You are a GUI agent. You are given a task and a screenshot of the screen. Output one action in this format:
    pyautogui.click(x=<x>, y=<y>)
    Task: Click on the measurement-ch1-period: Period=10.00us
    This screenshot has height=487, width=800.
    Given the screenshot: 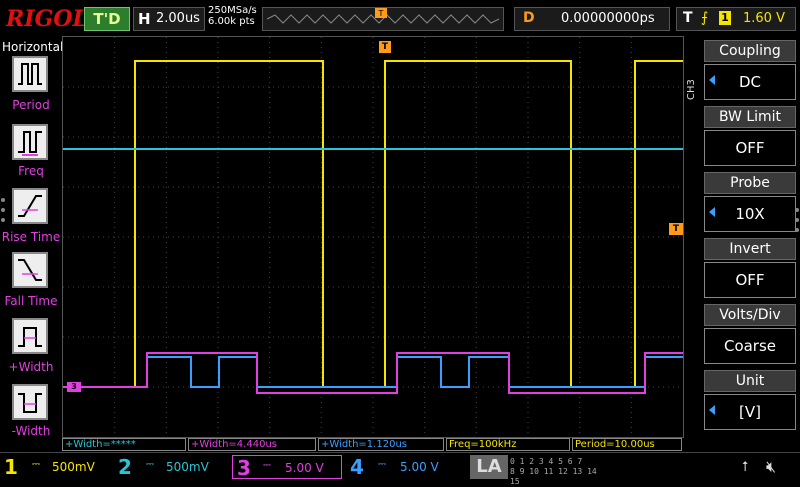 What is the action you would take?
    pyautogui.click(x=627, y=444)
    